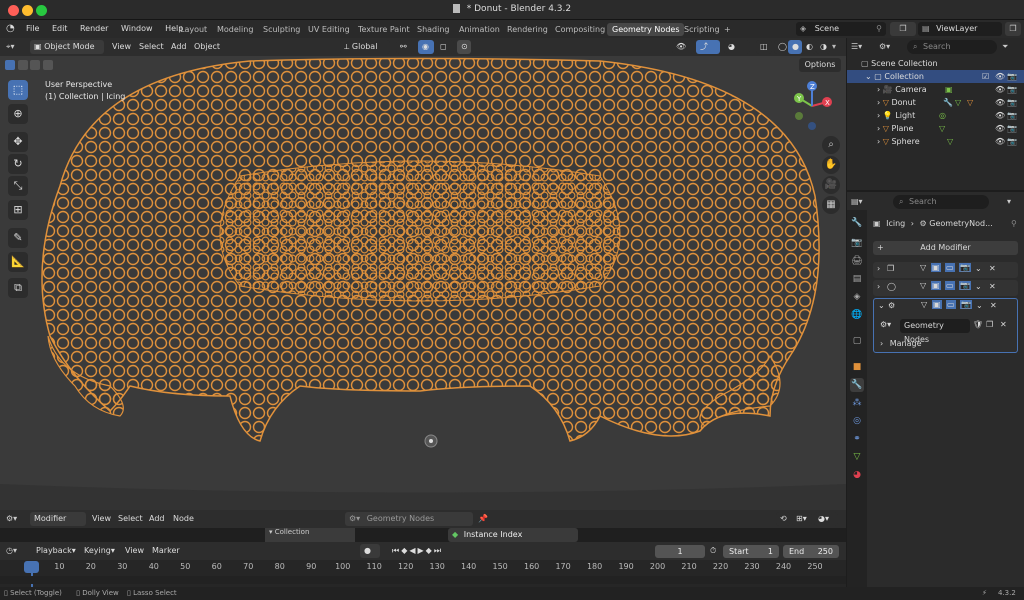 This screenshot has height=600, width=1024. I want to click on modifier-row-1: › ❐ ▽ ▣ ▭ 📷 ⌄ ✕, so click(945, 270).